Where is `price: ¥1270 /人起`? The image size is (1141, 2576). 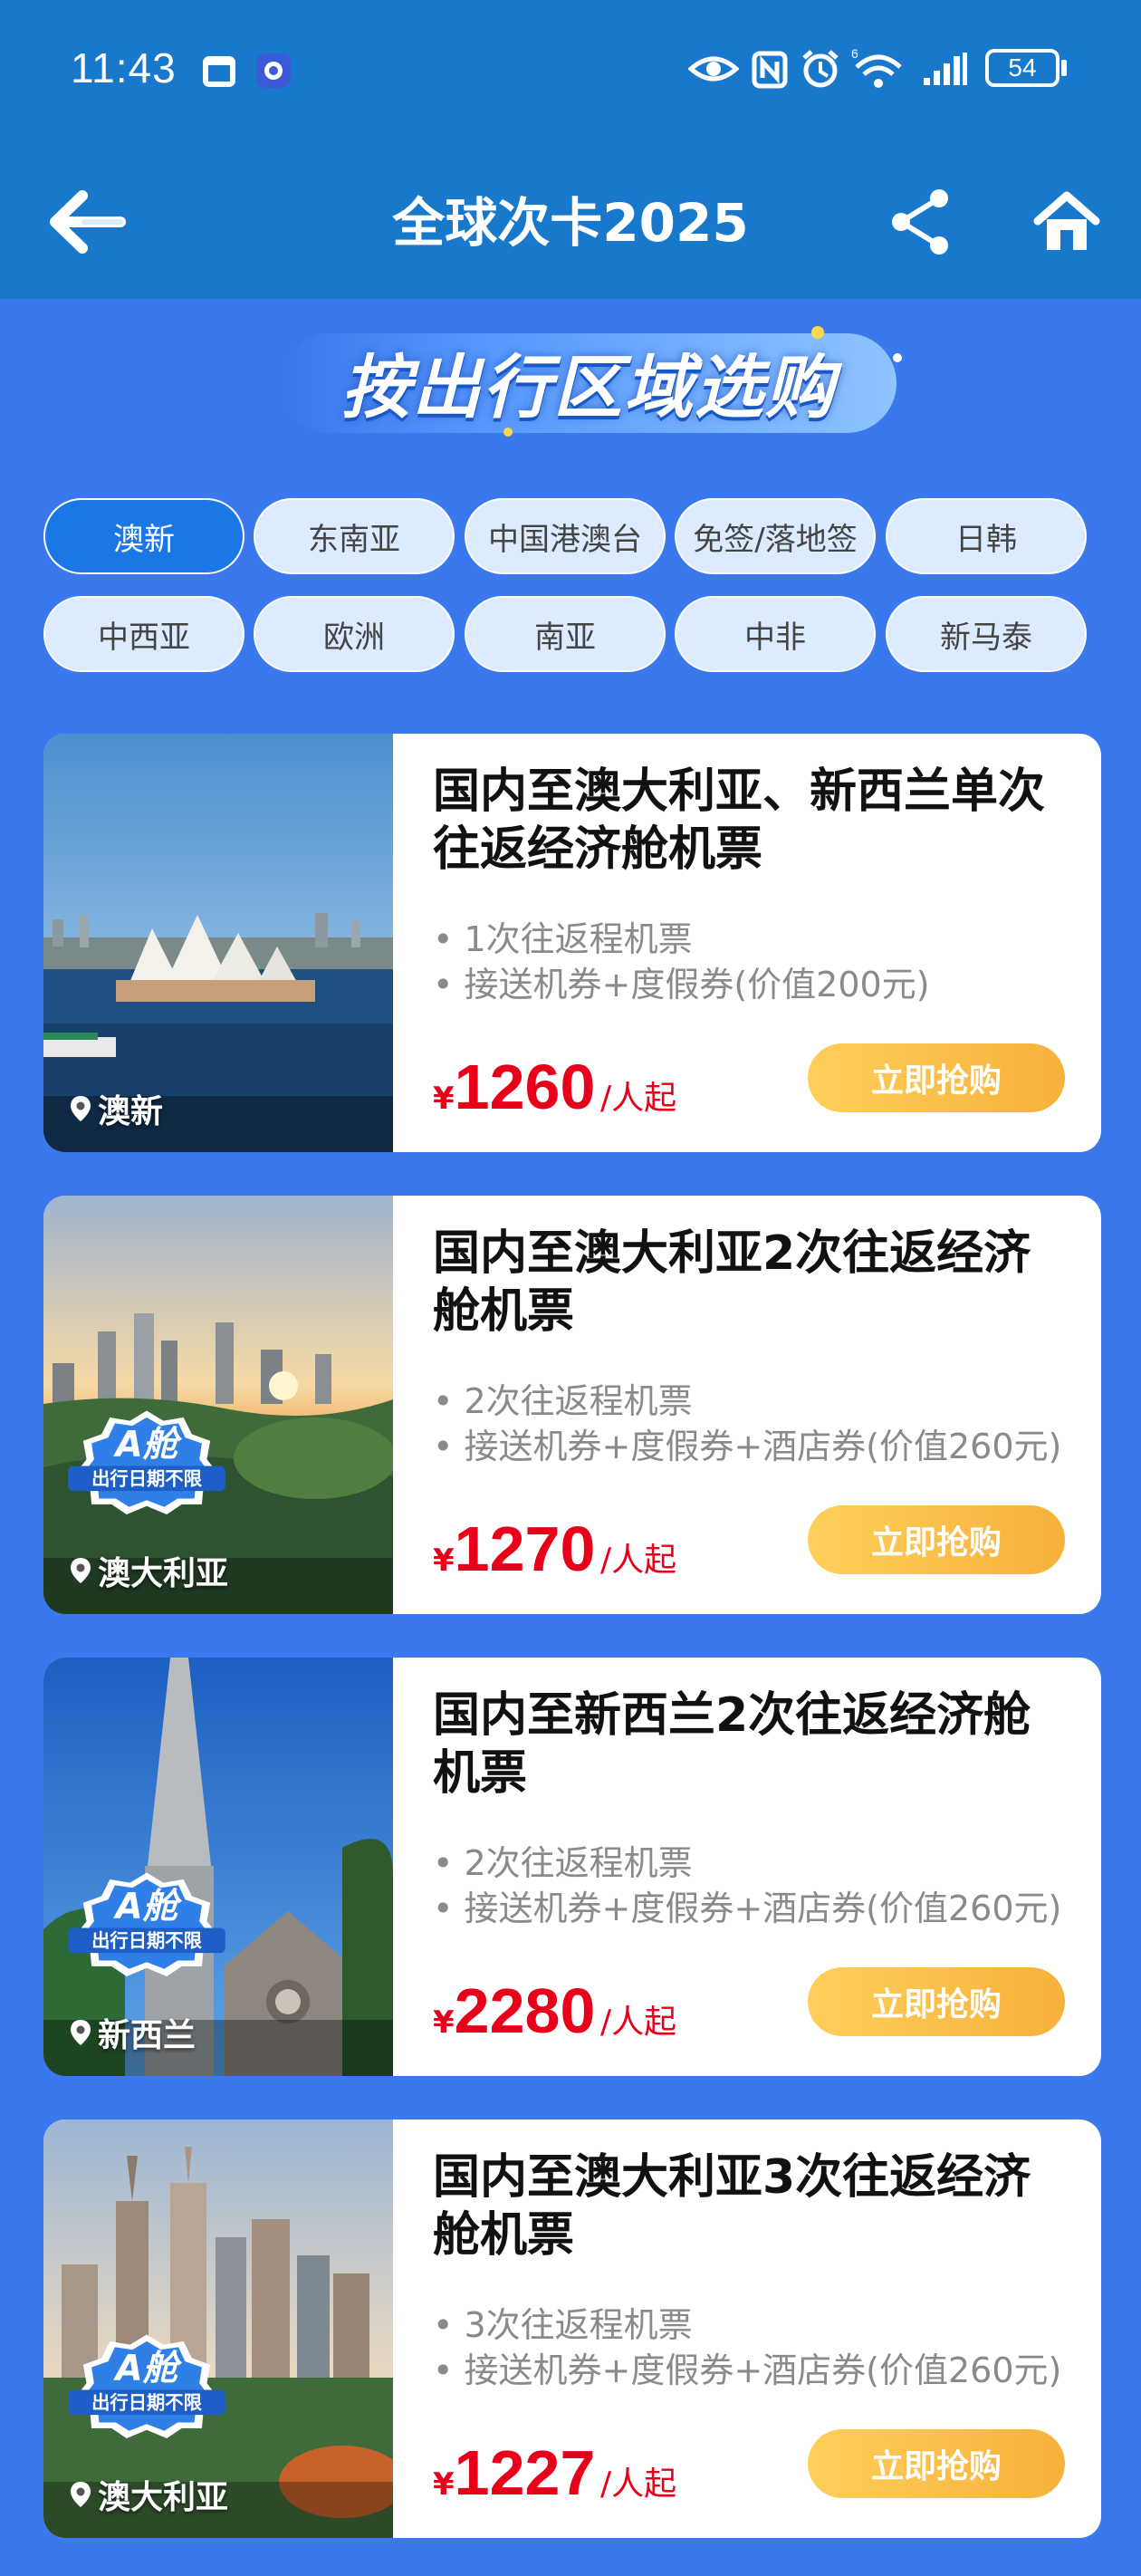 price: ¥1270 /人起 is located at coordinates (554, 1549).